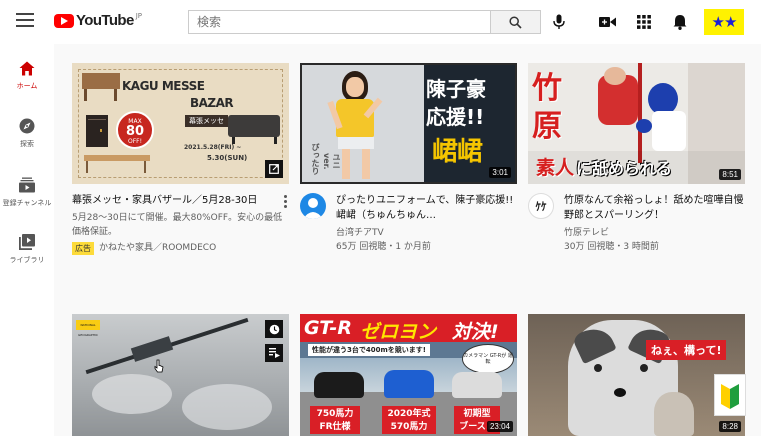 This screenshot has height=436, width=761. What do you see at coordinates (331, 161) in the screenshot?
I see `thumbnail-side-text2: ユニver.` at bounding box center [331, 161].